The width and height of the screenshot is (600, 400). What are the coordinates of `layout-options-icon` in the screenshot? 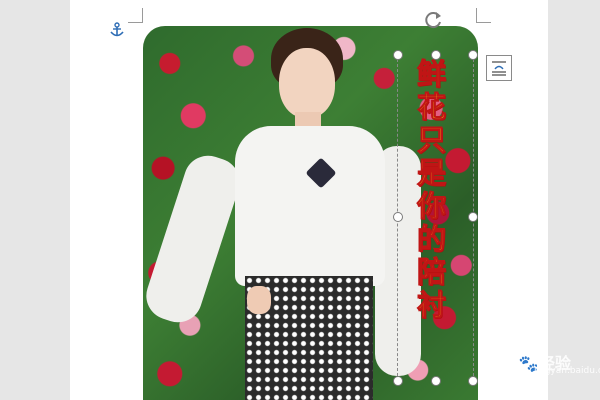 It's located at (499, 68).